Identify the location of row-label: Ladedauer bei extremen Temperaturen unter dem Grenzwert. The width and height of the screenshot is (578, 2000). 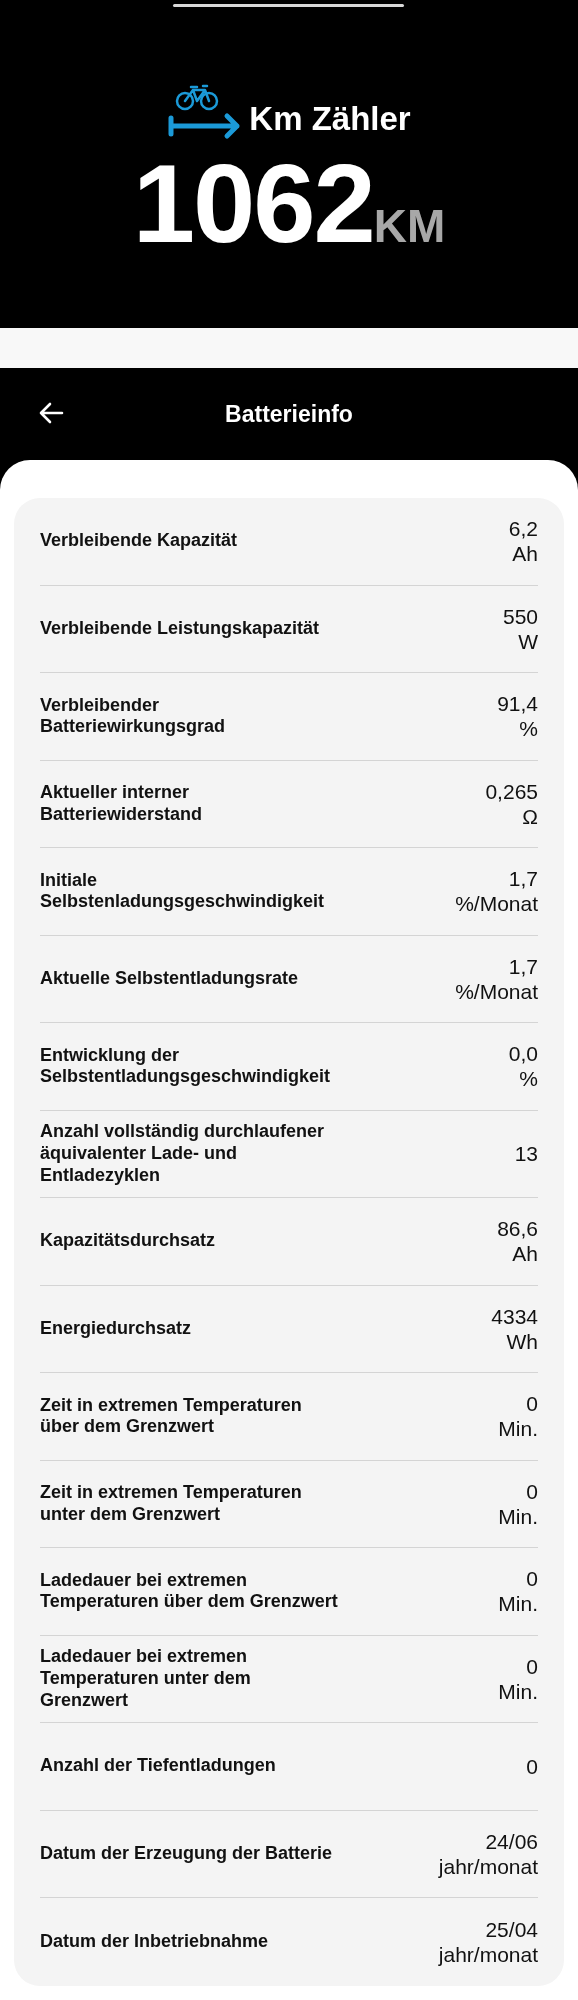
(146, 1679).